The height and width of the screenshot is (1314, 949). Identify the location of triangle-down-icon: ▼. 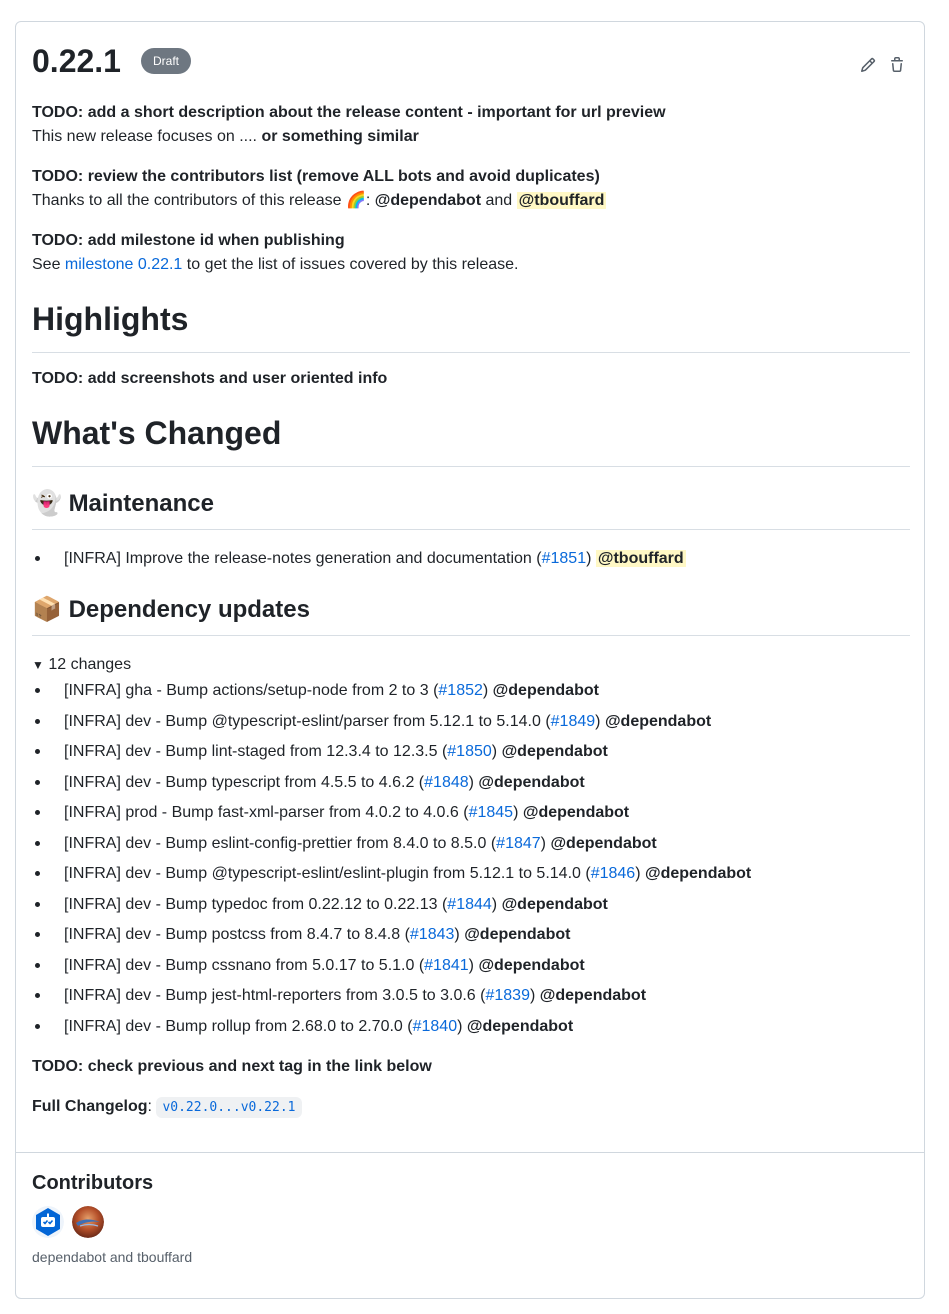
(38, 665).